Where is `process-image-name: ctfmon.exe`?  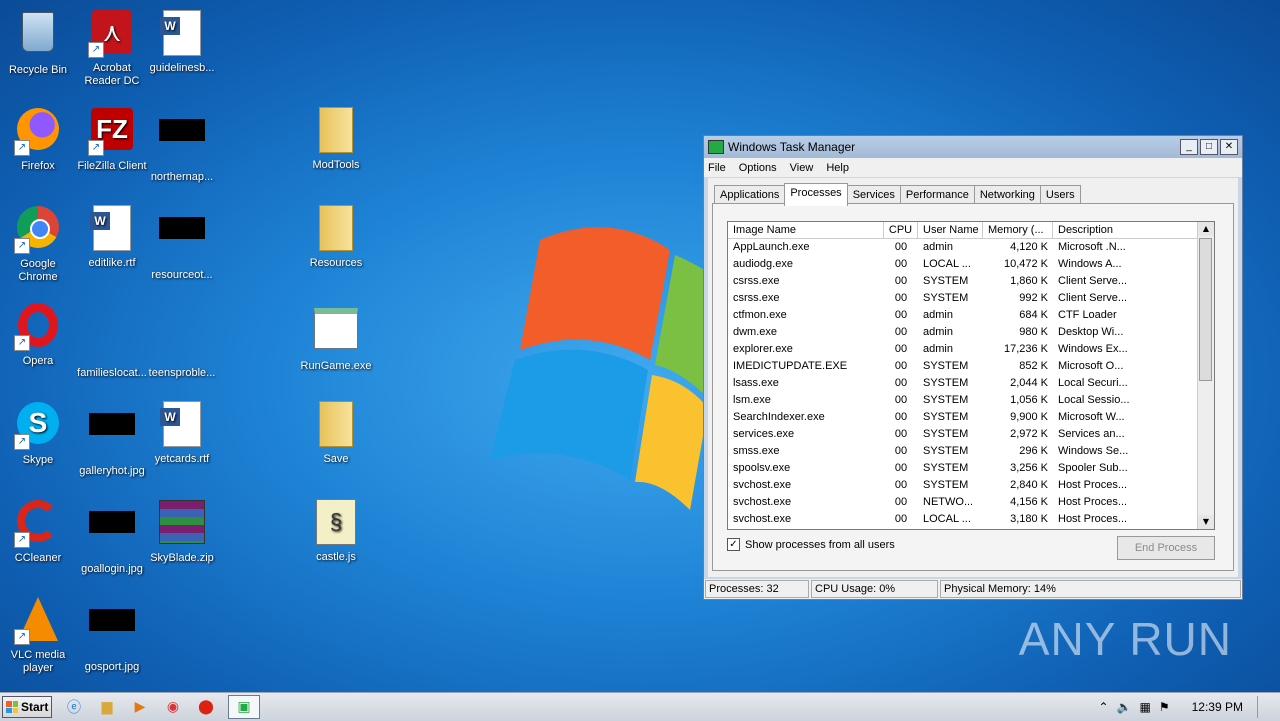 process-image-name: ctfmon.exe is located at coordinates (806, 315).